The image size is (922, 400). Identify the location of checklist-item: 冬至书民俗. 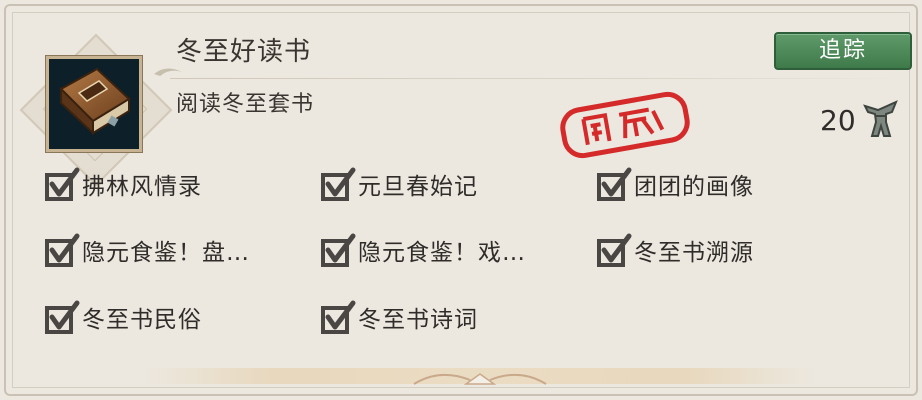
(123, 317).